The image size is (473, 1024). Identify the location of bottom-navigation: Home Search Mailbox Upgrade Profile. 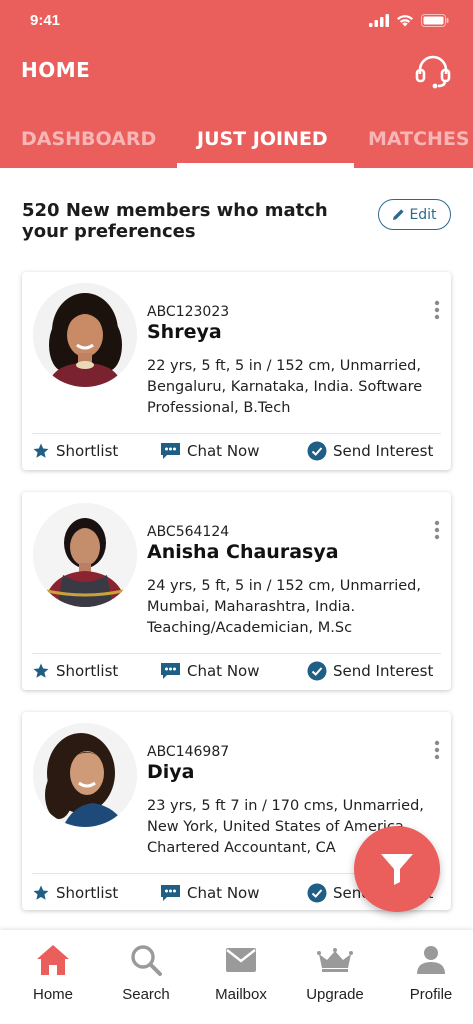
(236, 977).